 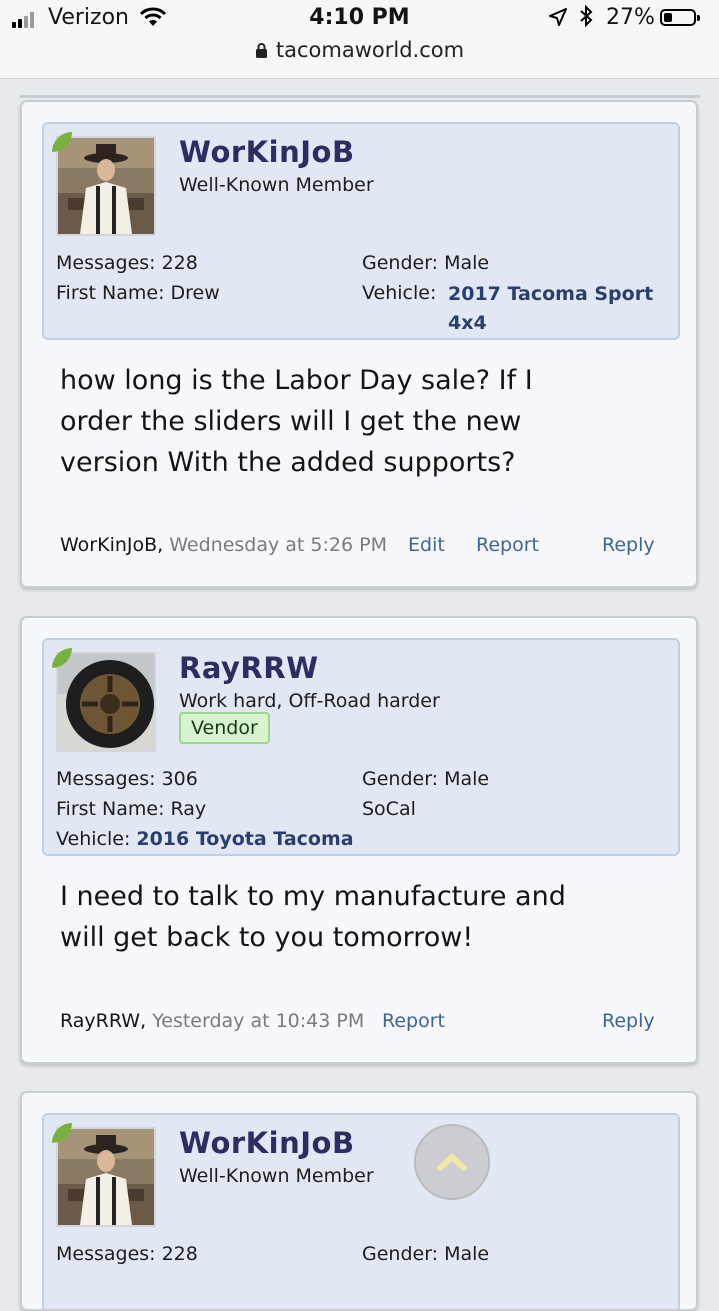 What do you see at coordinates (111, 545) in the screenshot?
I see `post-author-link: WorKinJoB,` at bounding box center [111, 545].